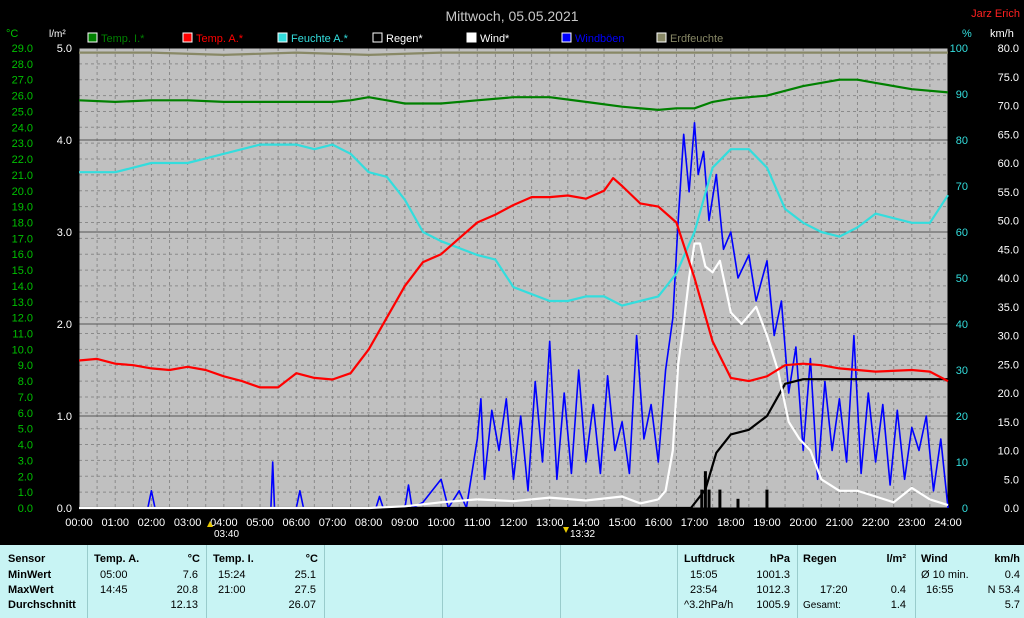 The width and height of the screenshot is (1024, 618). Describe the element at coordinates (962, 95) in the screenshot. I see `humidity-tick-label: 90` at that location.